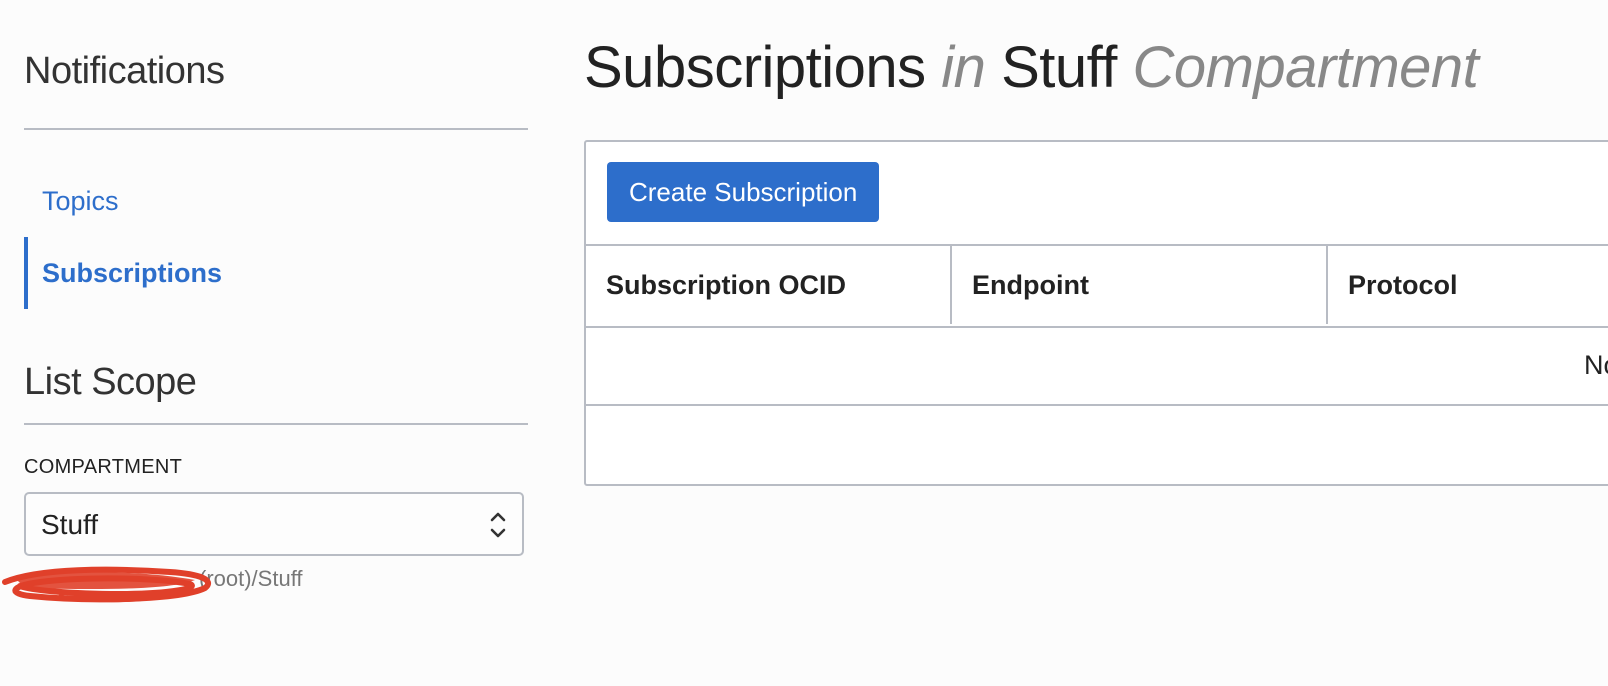  What do you see at coordinates (1097, 366) in the screenshot?
I see `table-empty-row: No` at bounding box center [1097, 366].